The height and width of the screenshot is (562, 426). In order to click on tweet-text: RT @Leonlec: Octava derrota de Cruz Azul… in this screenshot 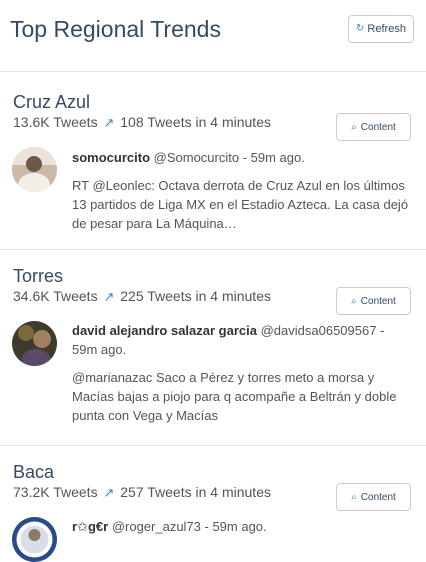, I will do `click(240, 204)`.